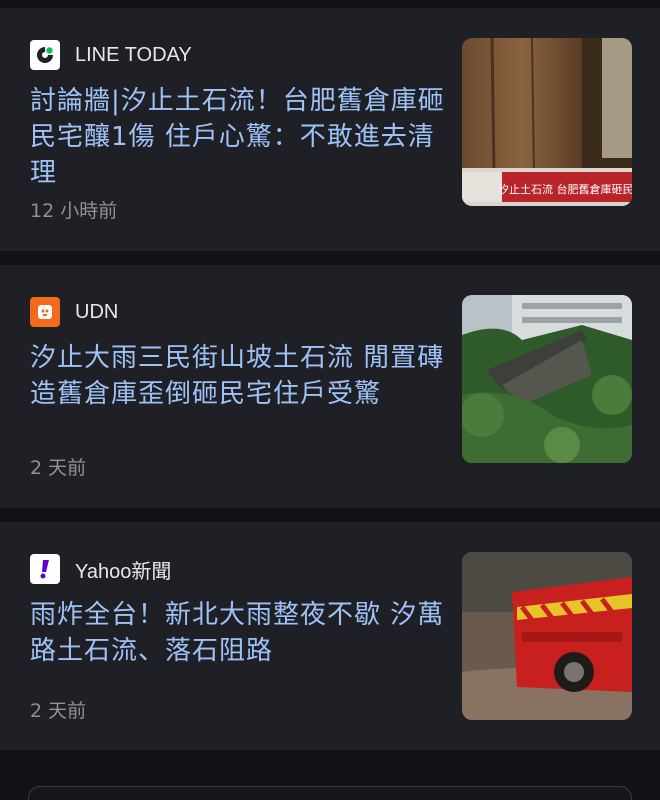 This screenshot has width=660, height=800. I want to click on line-today-logo-icon, so click(45, 55).